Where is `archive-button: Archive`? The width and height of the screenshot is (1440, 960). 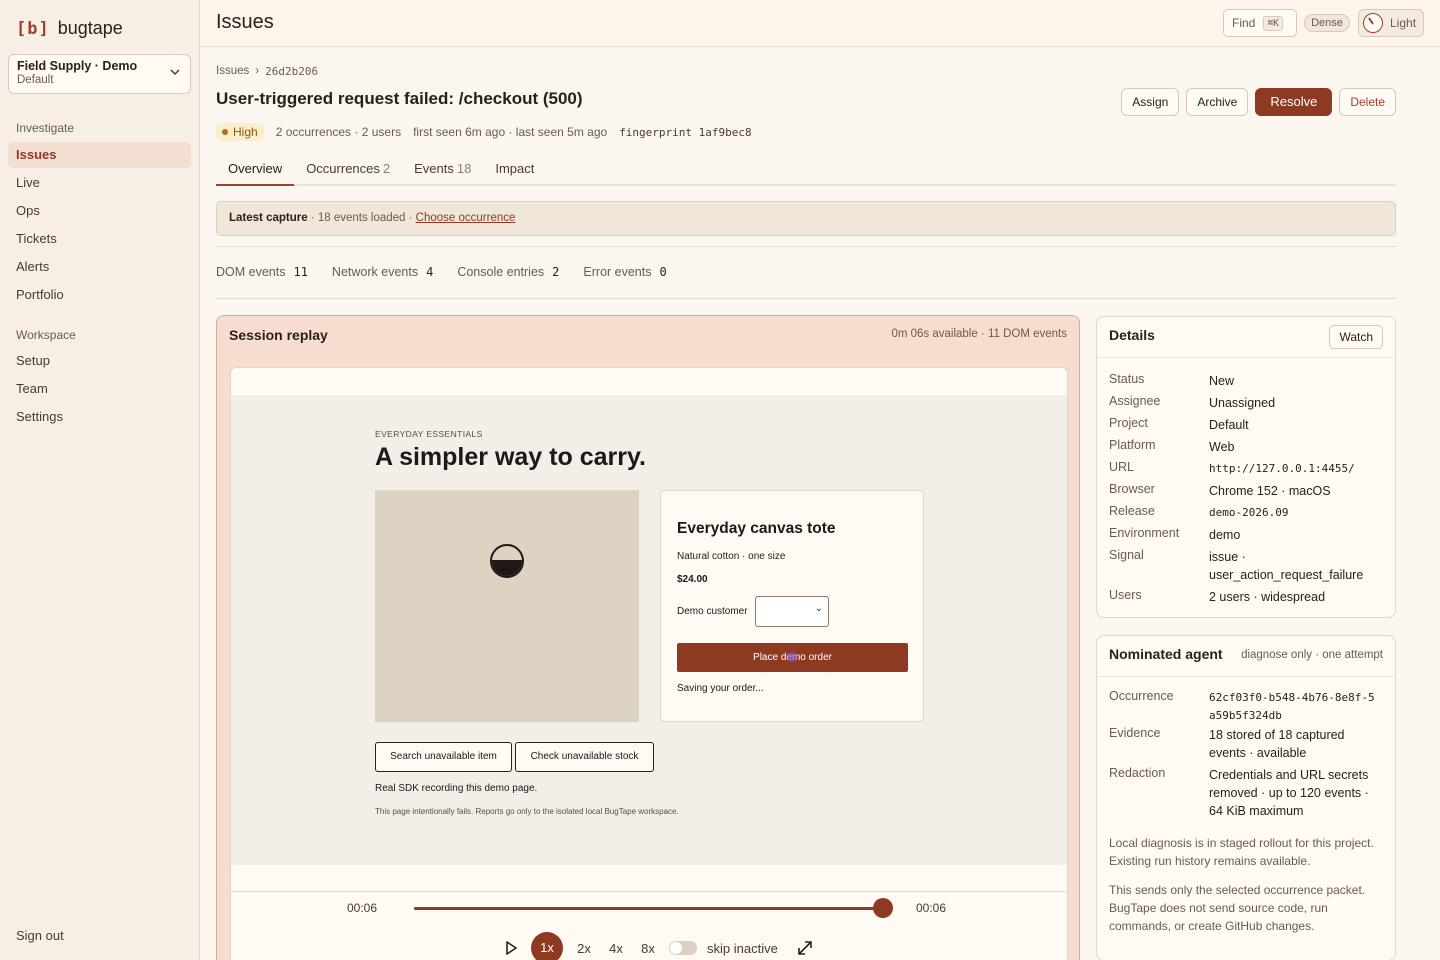
archive-button: Archive is located at coordinates (1217, 102).